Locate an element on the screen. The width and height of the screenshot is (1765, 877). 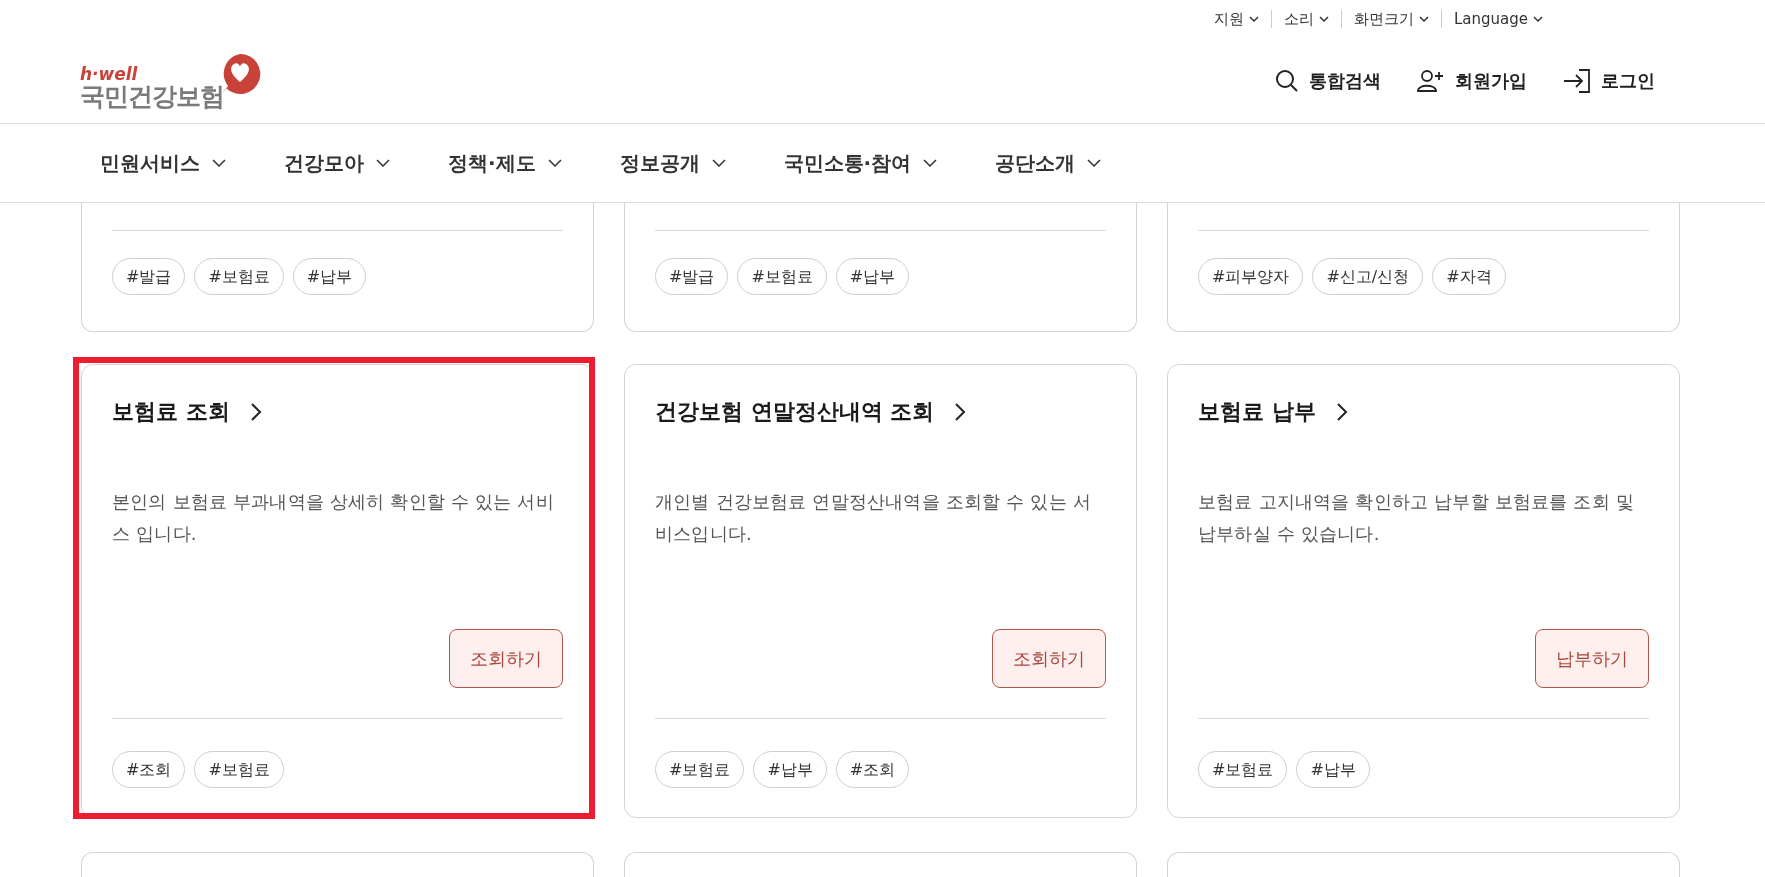
header-link: 회원가입 is located at coordinates (1472, 80).